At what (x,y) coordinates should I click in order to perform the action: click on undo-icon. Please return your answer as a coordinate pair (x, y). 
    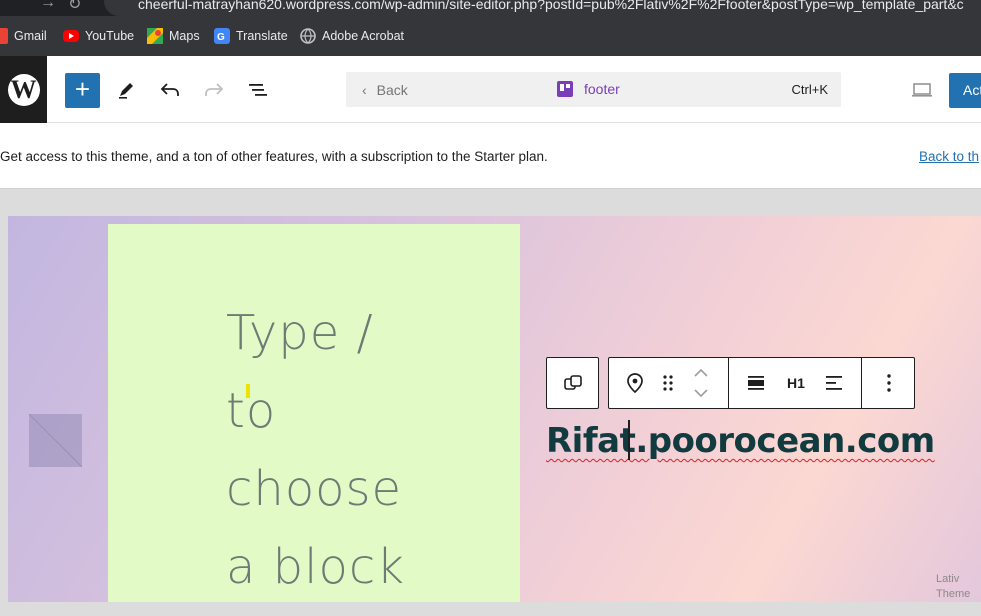
    Looking at the image, I should click on (169, 89).